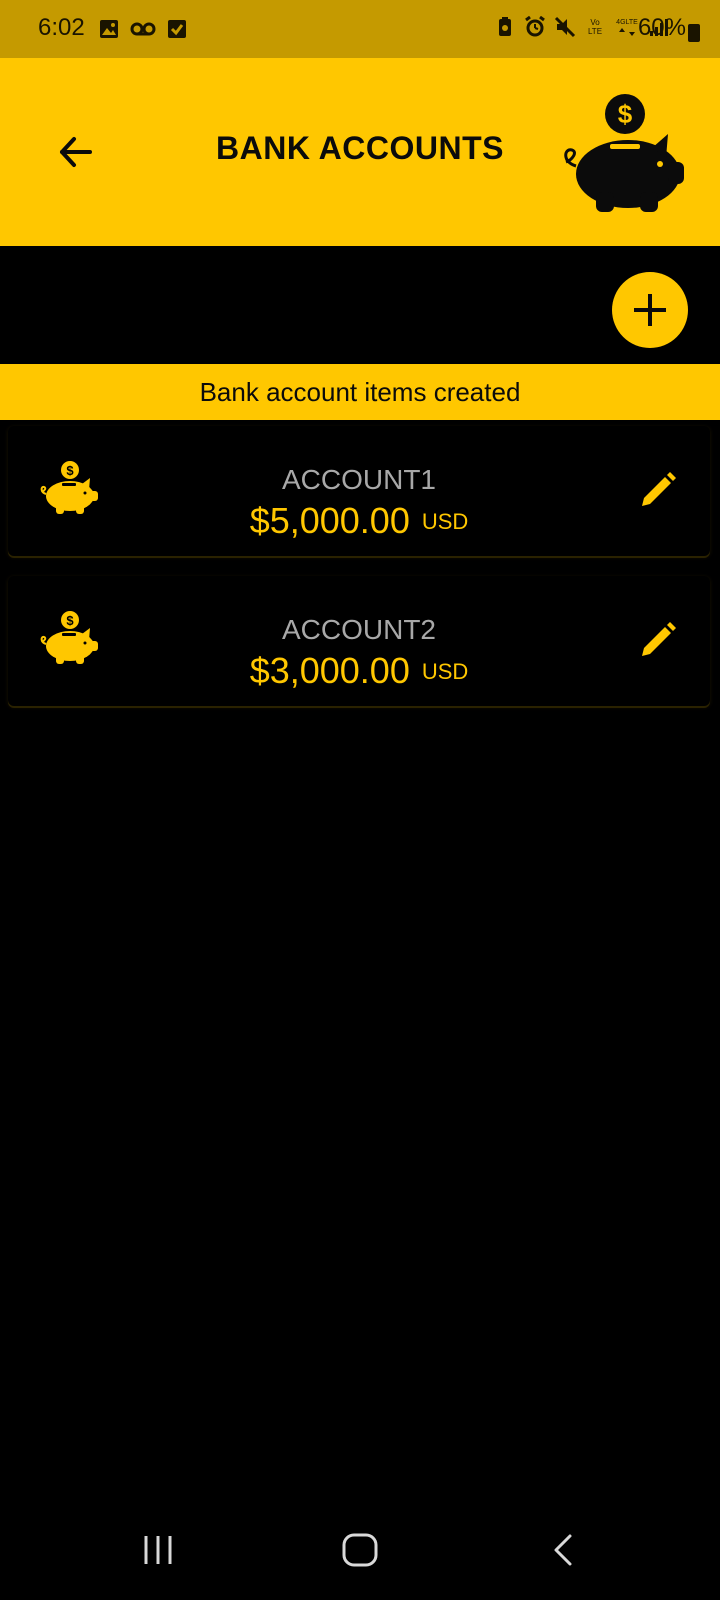  I want to click on home-icon, so click(360, 1550).